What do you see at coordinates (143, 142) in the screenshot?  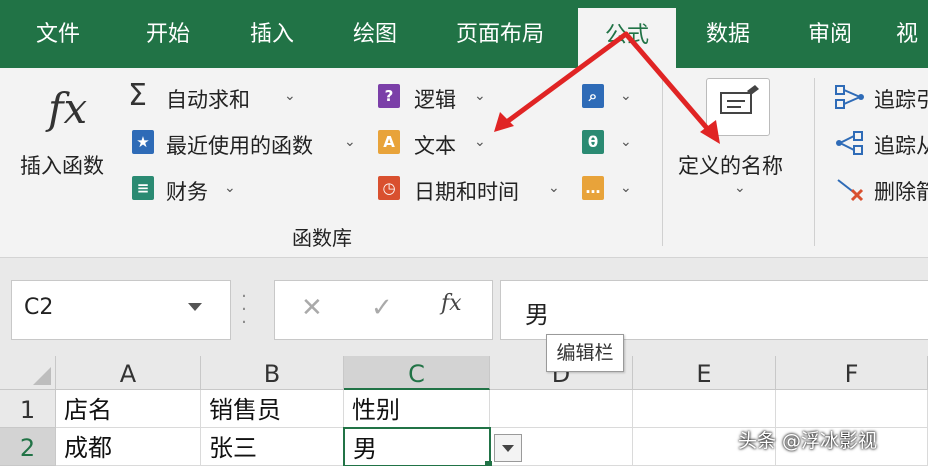 I see `star-icon: ★` at bounding box center [143, 142].